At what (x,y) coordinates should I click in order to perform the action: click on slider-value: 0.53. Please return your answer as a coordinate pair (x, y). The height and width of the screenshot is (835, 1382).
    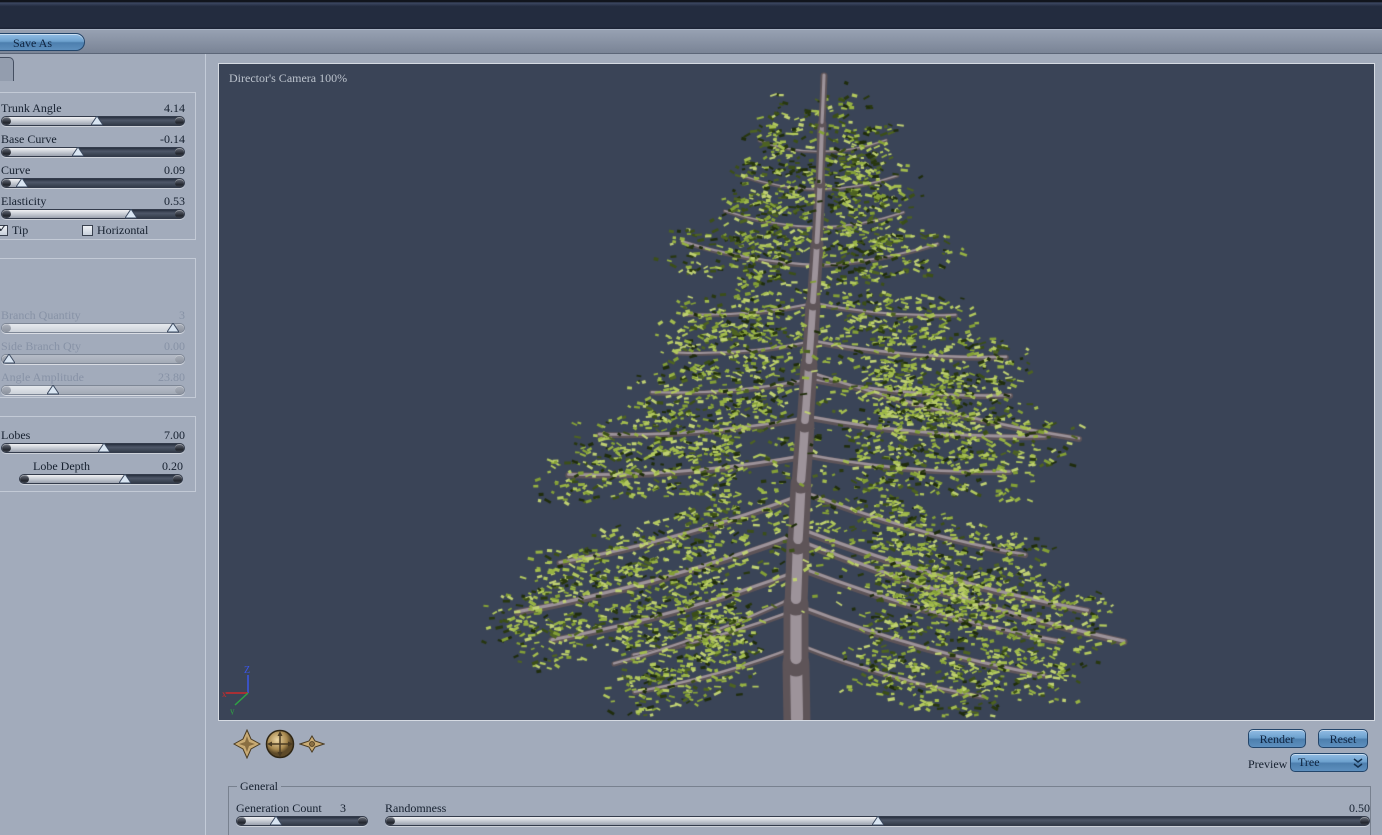
    Looking at the image, I should click on (174, 201).